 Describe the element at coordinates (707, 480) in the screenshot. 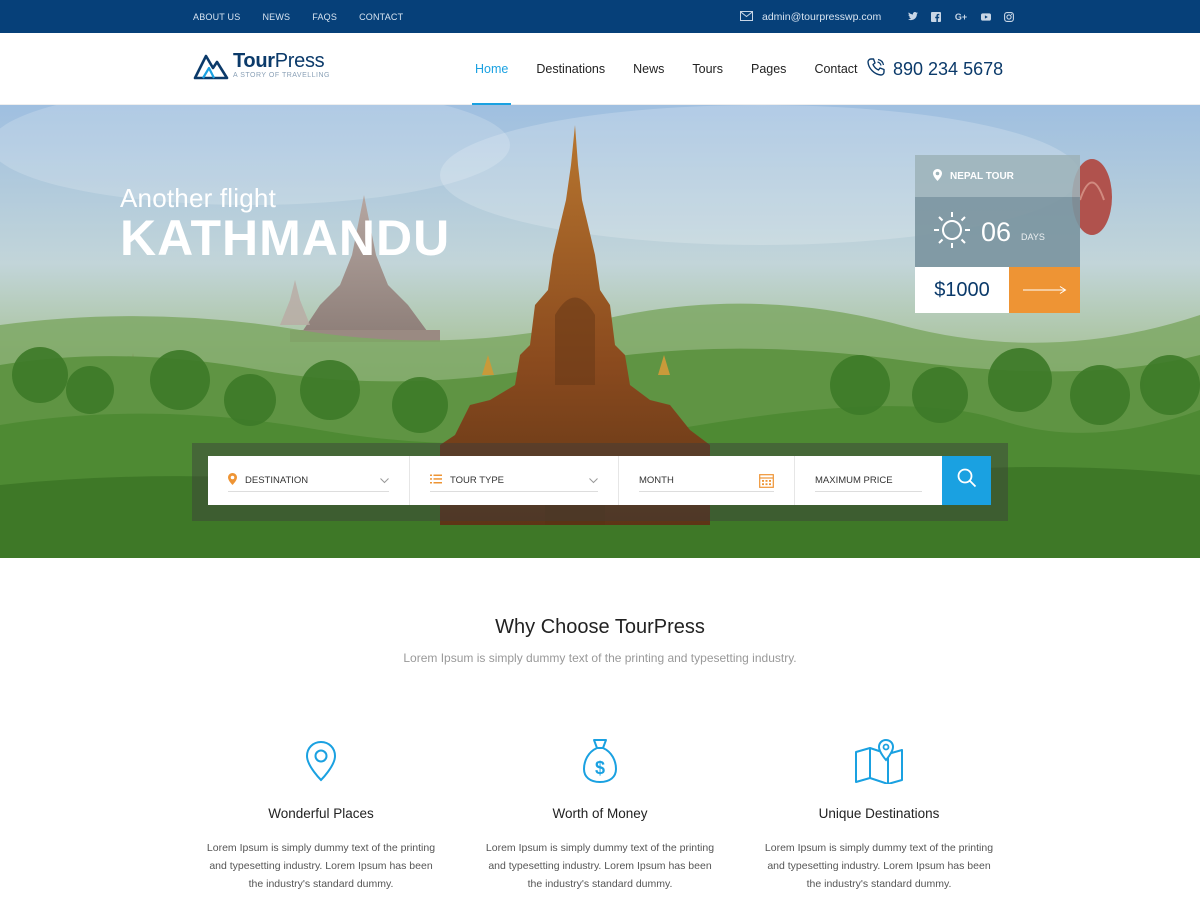

I see `month-picker: MONTH` at that location.